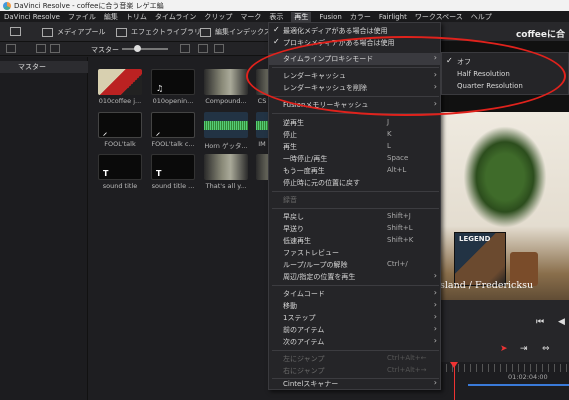  I want to click on menu-item-label: 停止, so click(290, 135).